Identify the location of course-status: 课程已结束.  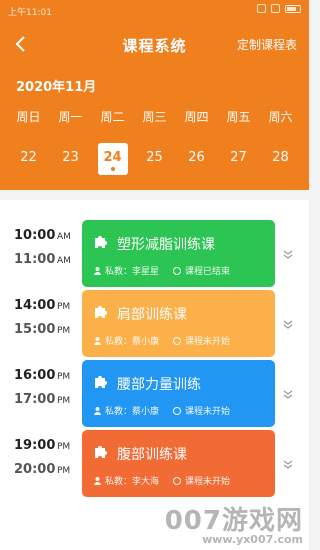
(208, 272).